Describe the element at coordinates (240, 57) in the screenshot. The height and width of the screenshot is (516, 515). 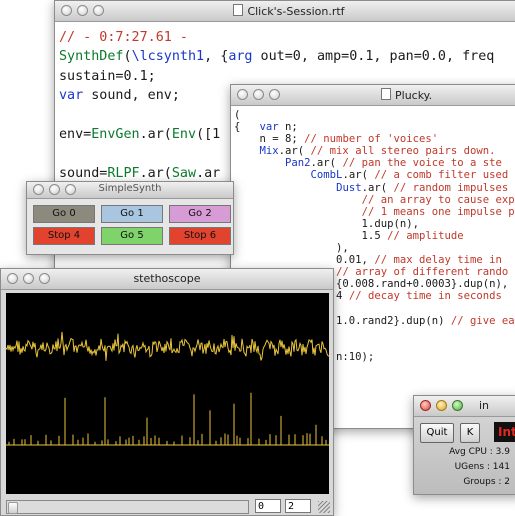
I see `session-code-token: arg` at that location.